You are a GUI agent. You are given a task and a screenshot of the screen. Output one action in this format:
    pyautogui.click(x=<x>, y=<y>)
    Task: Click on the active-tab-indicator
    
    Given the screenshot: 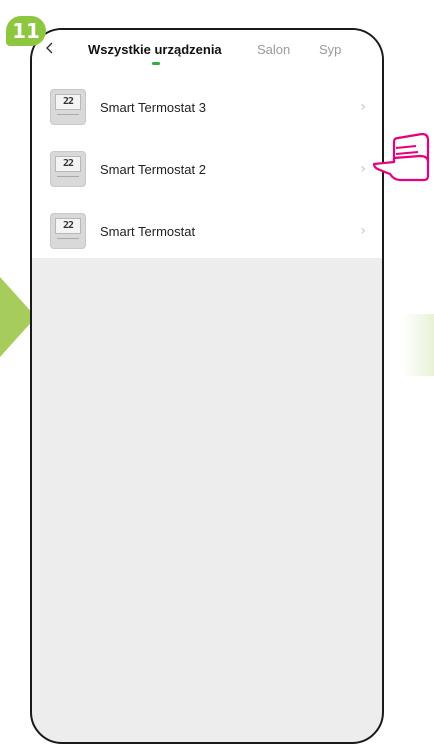 What is the action you would take?
    pyautogui.click(x=156, y=63)
    